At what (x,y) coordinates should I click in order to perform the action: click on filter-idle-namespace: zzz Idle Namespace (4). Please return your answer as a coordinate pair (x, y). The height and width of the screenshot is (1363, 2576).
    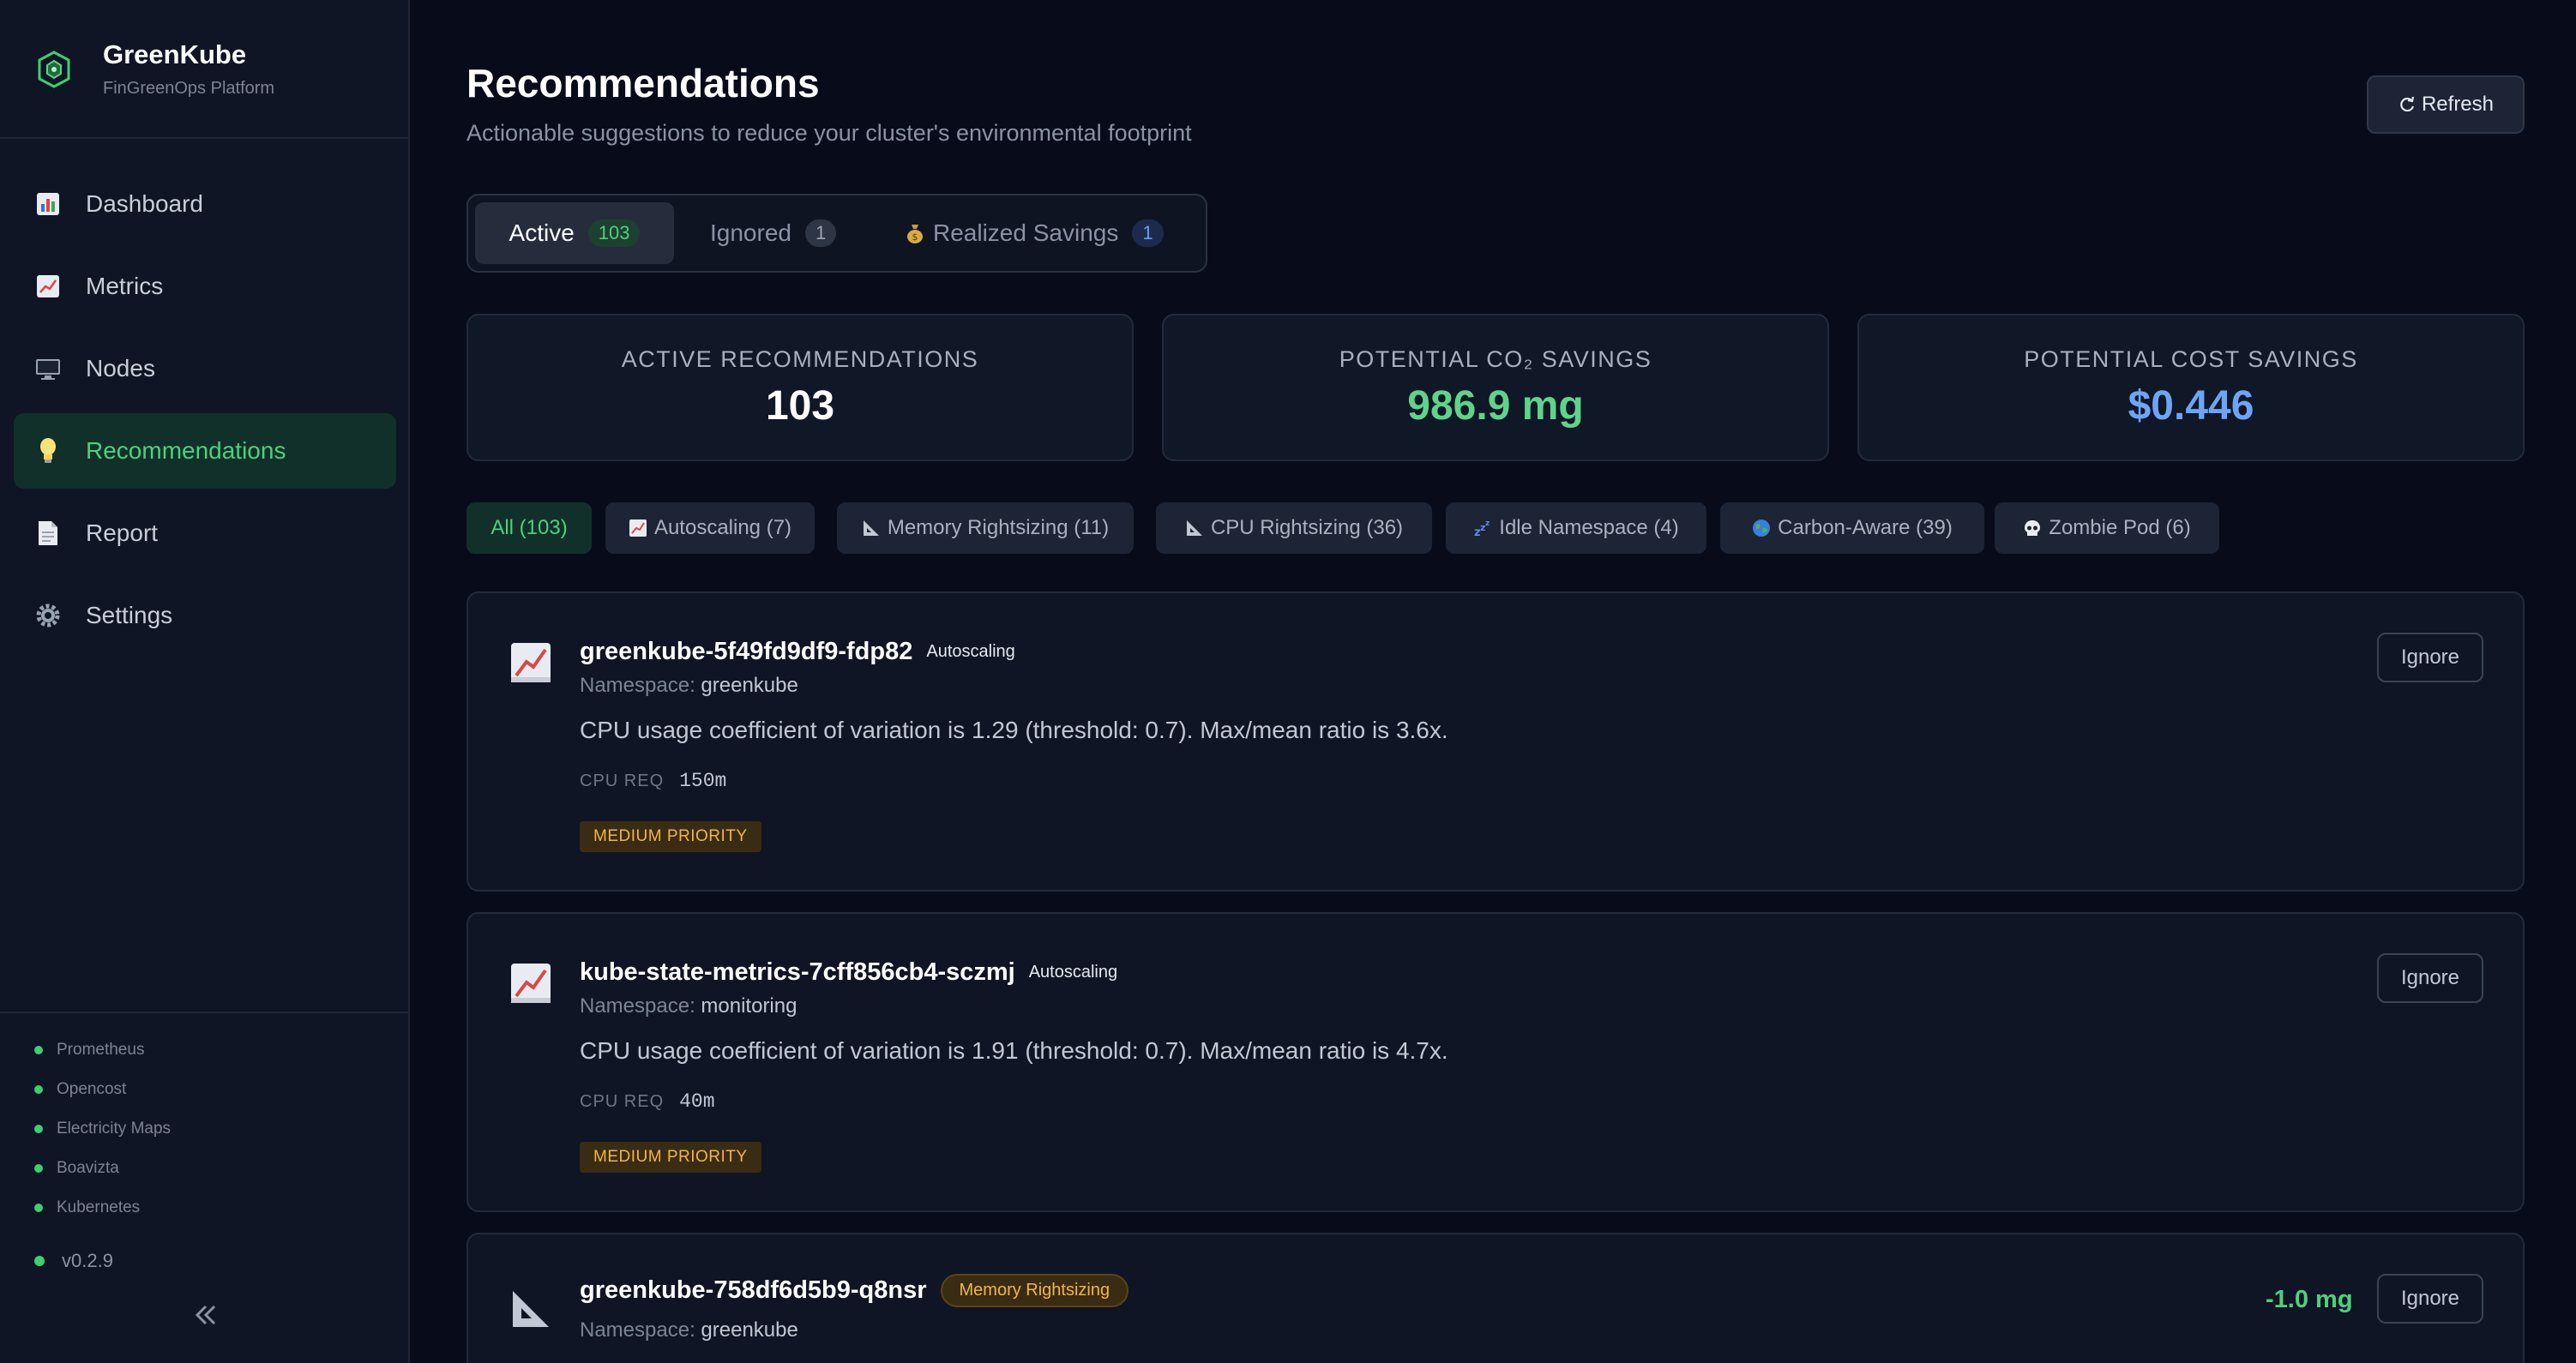
    Looking at the image, I should click on (1576, 528).